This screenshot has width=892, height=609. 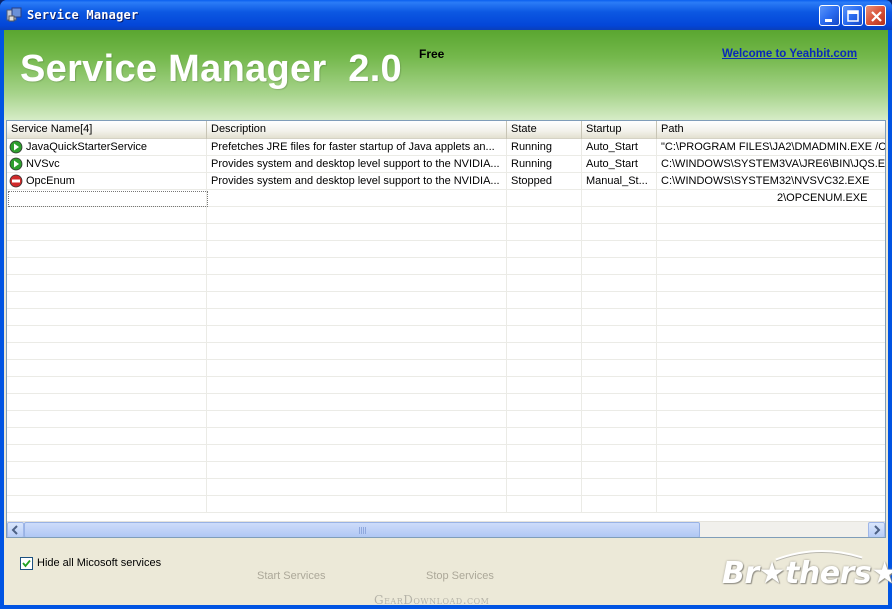 What do you see at coordinates (544, 130) in the screenshot?
I see `column-header-state: State` at bounding box center [544, 130].